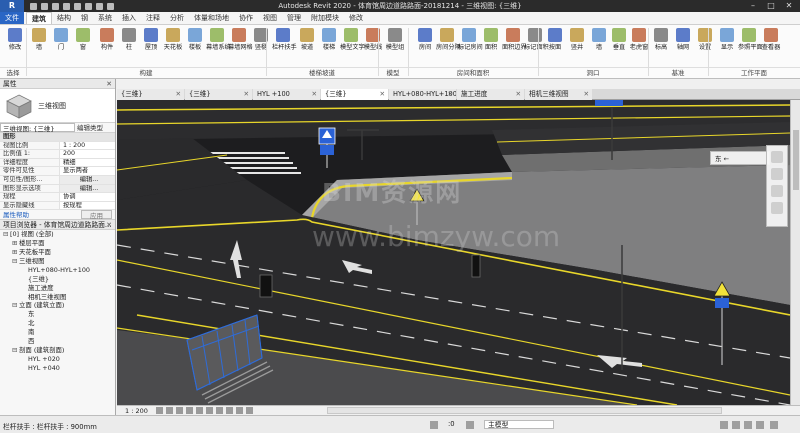  What do you see at coordinates (57, 332) in the screenshot?
I see `browser-node: 南` at bounding box center [57, 332].